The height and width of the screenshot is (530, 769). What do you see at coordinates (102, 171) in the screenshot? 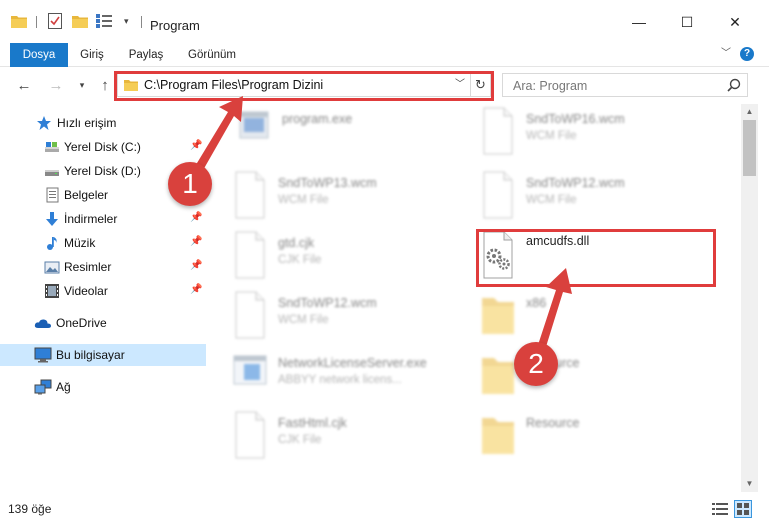
I see `sidebar-item-label: Yerel Disk (D:)` at bounding box center [102, 171].